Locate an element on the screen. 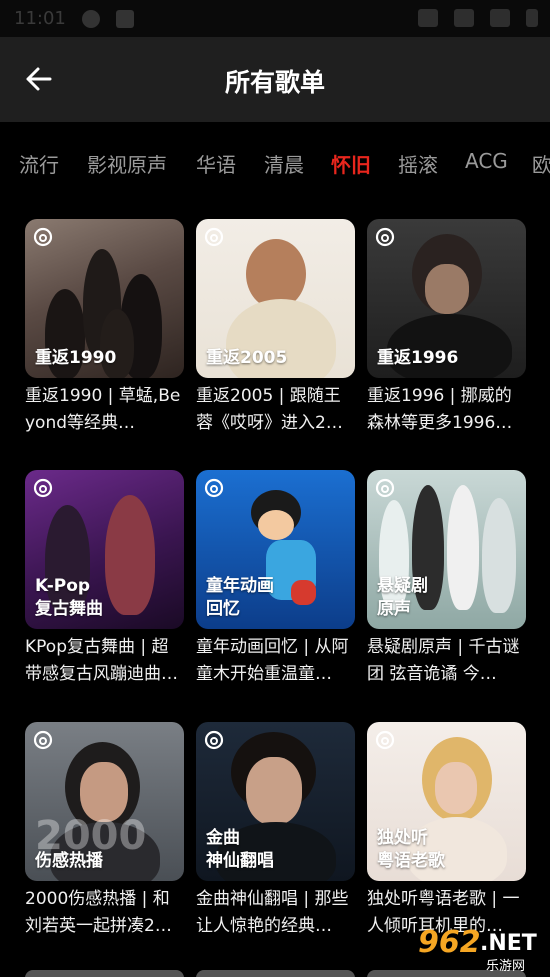 Image resolution: width=550 pixels, height=977 pixels. site-watermark: 962 .NET 乐游网 is located at coordinates (476, 949).